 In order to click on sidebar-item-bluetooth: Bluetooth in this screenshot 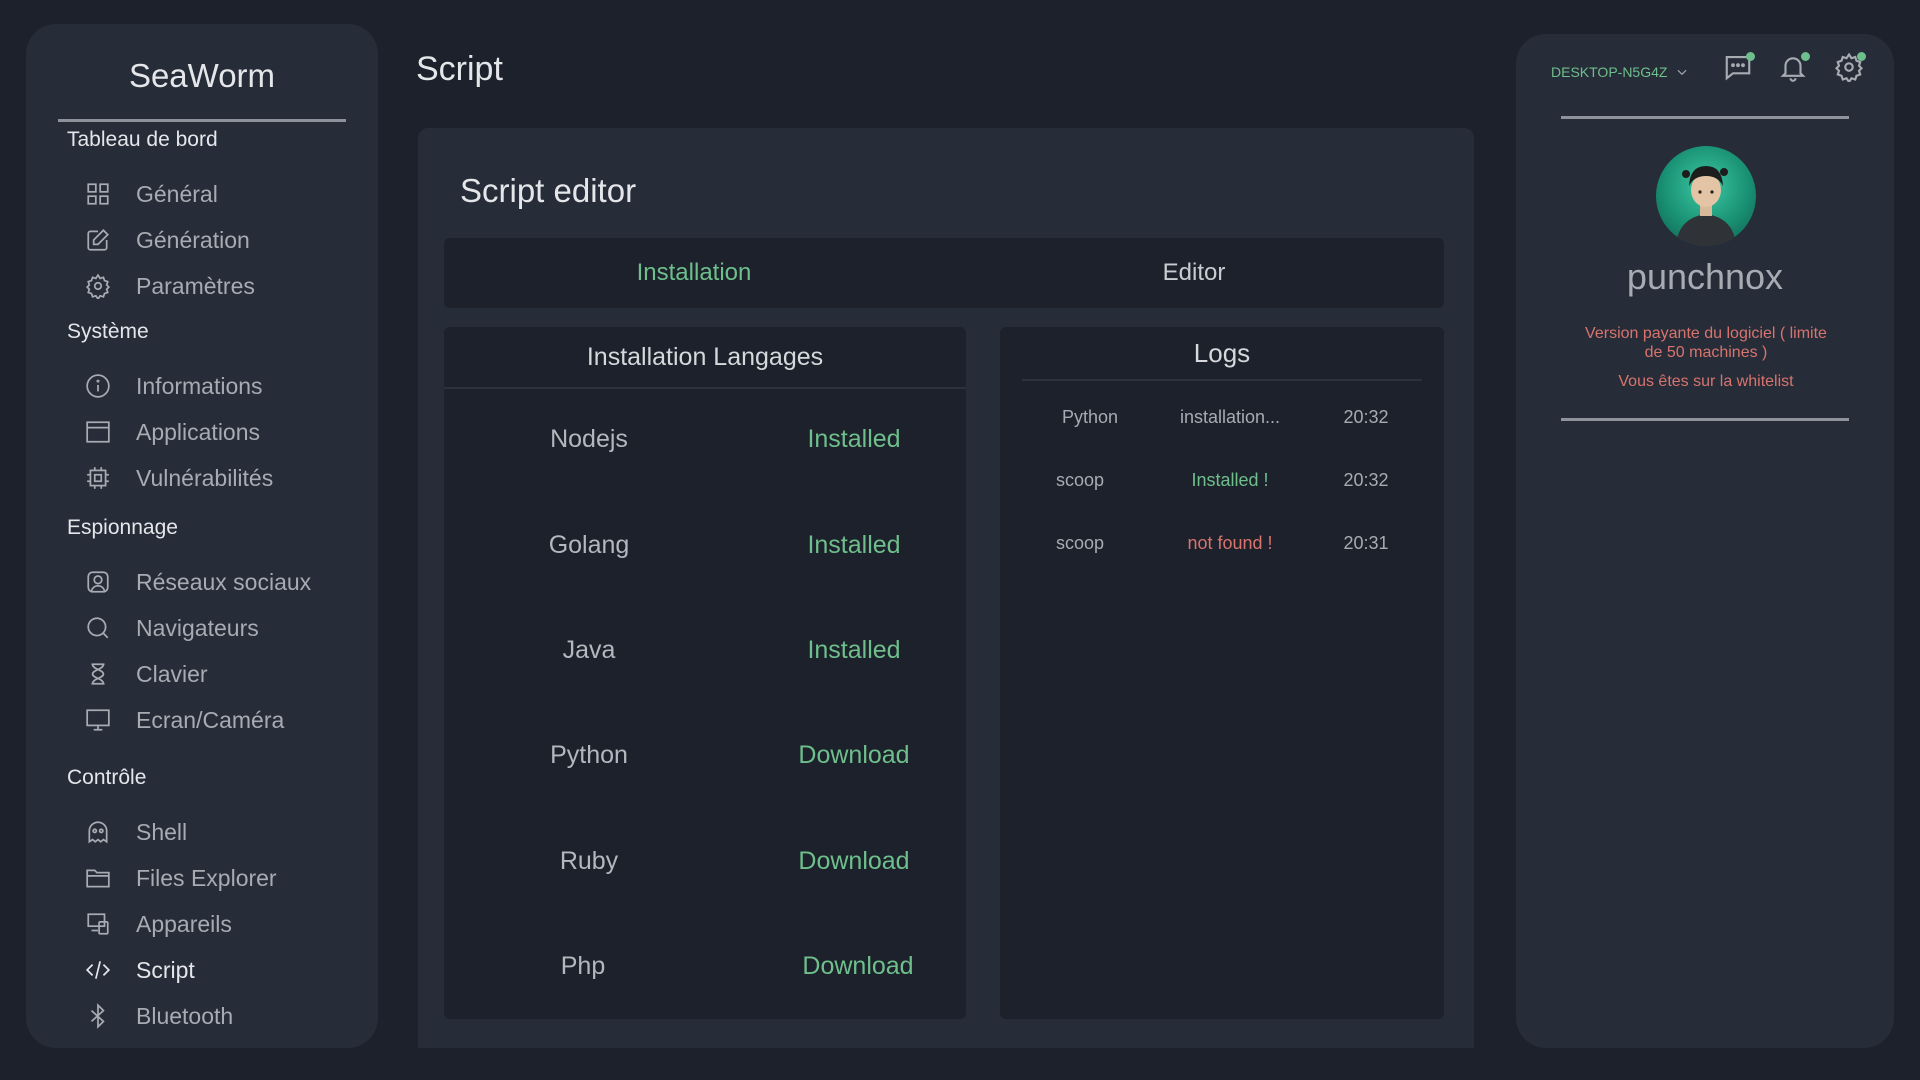, I will do `click(219, 1016)`.